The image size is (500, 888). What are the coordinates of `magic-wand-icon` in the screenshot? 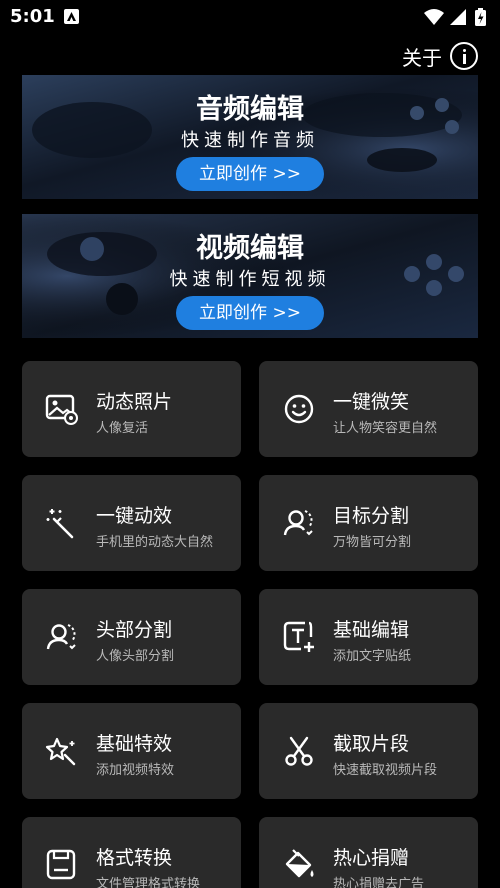 It's located at (60, 524).